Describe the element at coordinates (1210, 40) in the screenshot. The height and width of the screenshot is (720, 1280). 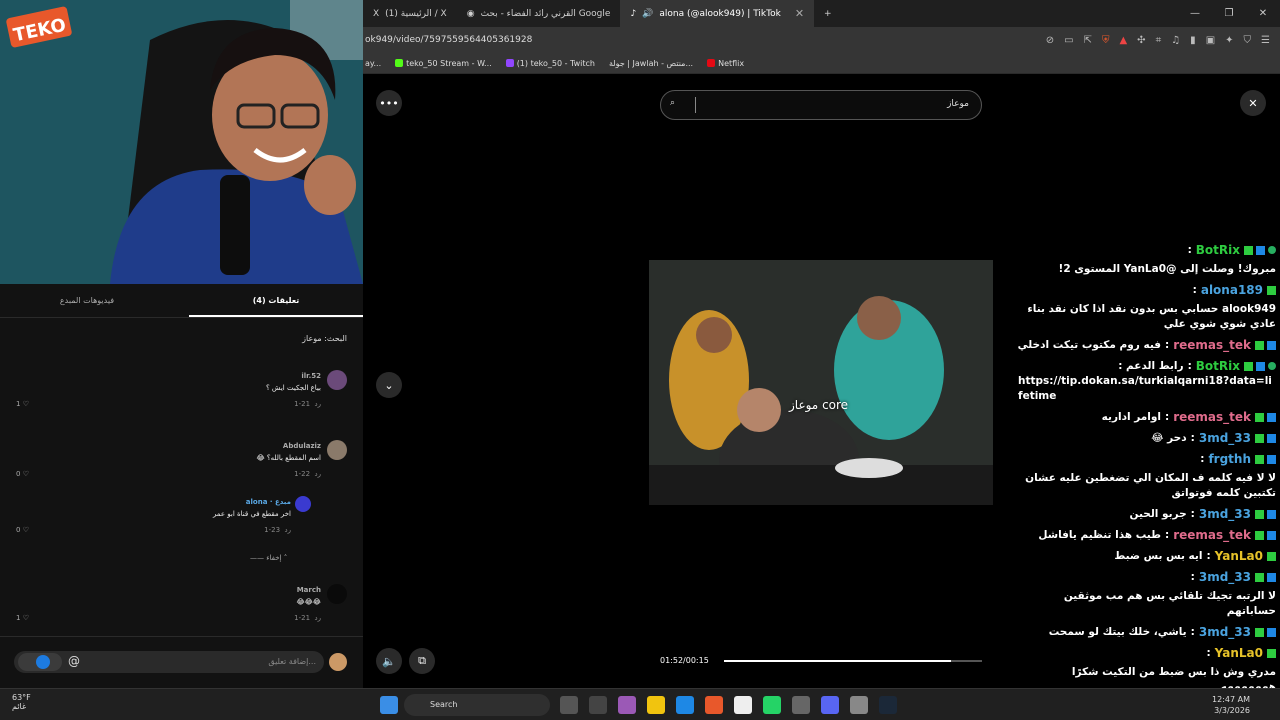
I see `wallet-icon: ▣` at that location.